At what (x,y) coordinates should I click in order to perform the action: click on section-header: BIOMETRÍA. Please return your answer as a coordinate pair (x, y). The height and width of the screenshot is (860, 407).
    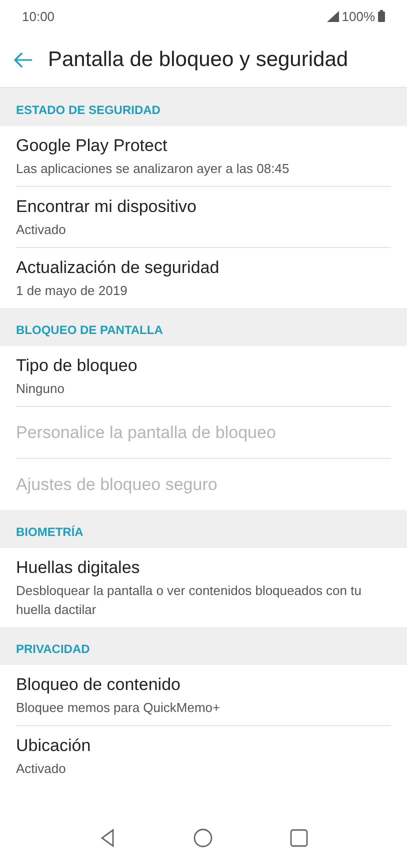
    Looking at the image, I should click on (203, 529).